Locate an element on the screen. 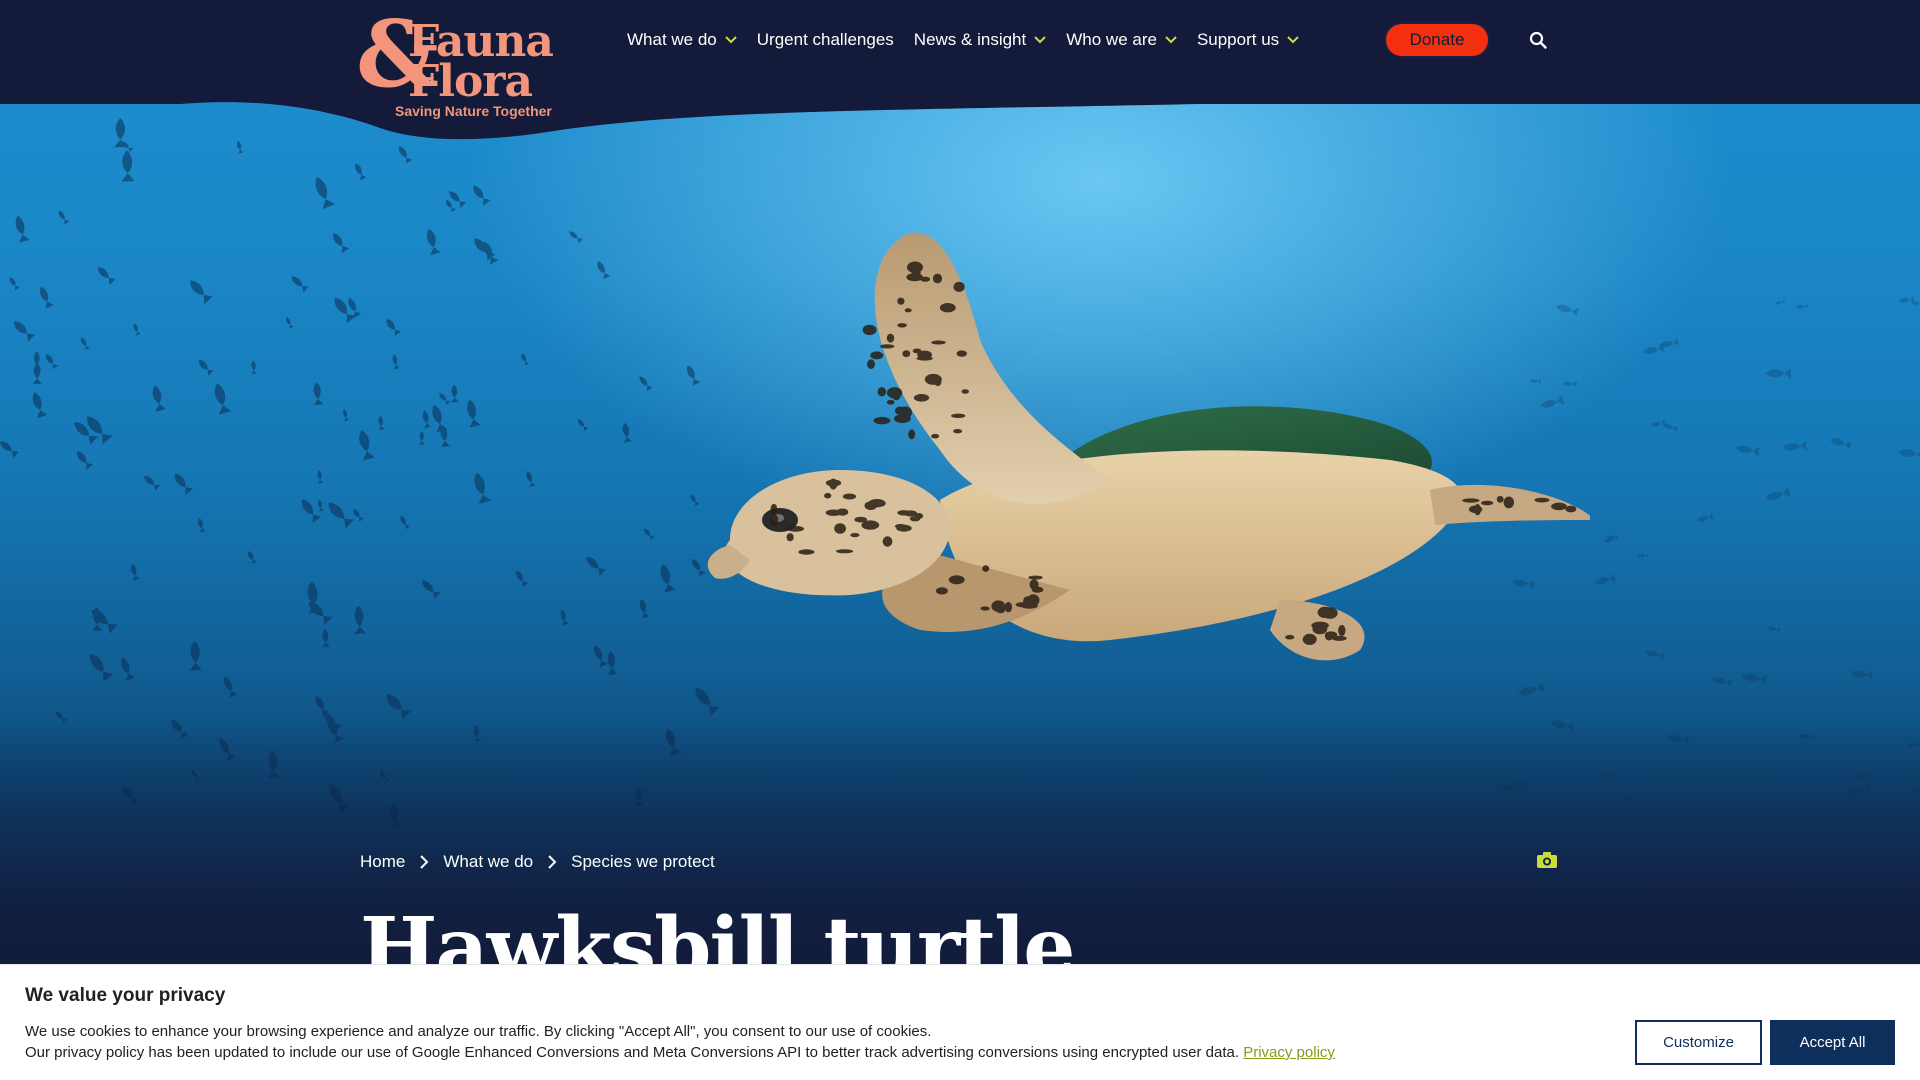 The width and height of the screenshot is (1920, 1080). privacy-policy-link: Privacy policy is located at coordinates (1289, 1052).